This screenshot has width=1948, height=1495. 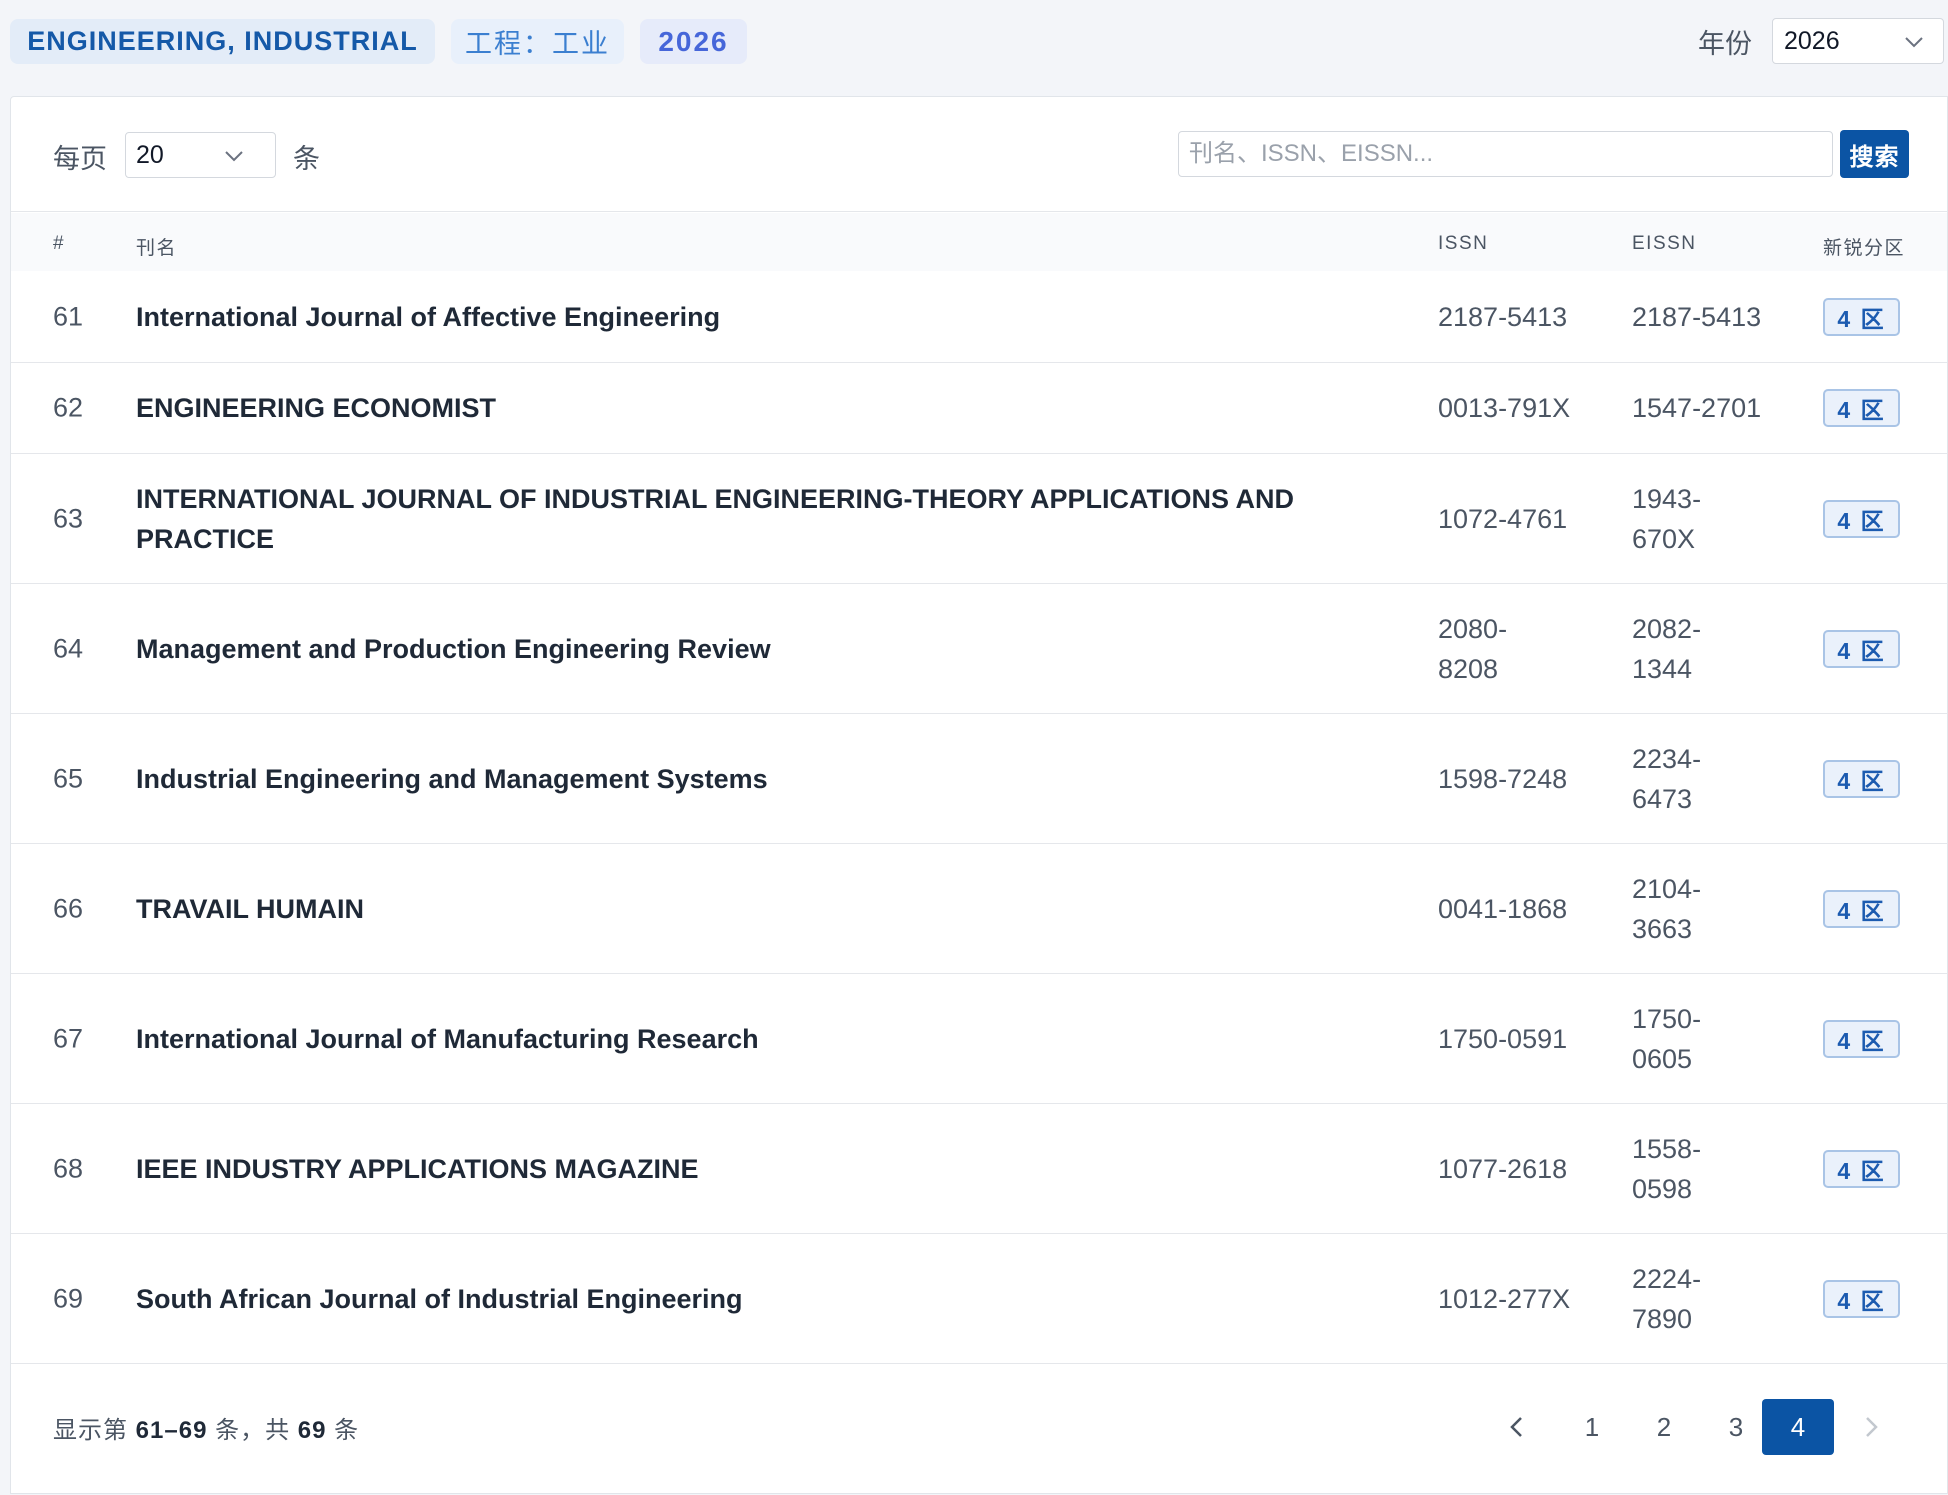 What do you see at coordinates (1503, 518) in the screenshot?
I see `issn: 1072-4761` at bounding box center [1503, 518].